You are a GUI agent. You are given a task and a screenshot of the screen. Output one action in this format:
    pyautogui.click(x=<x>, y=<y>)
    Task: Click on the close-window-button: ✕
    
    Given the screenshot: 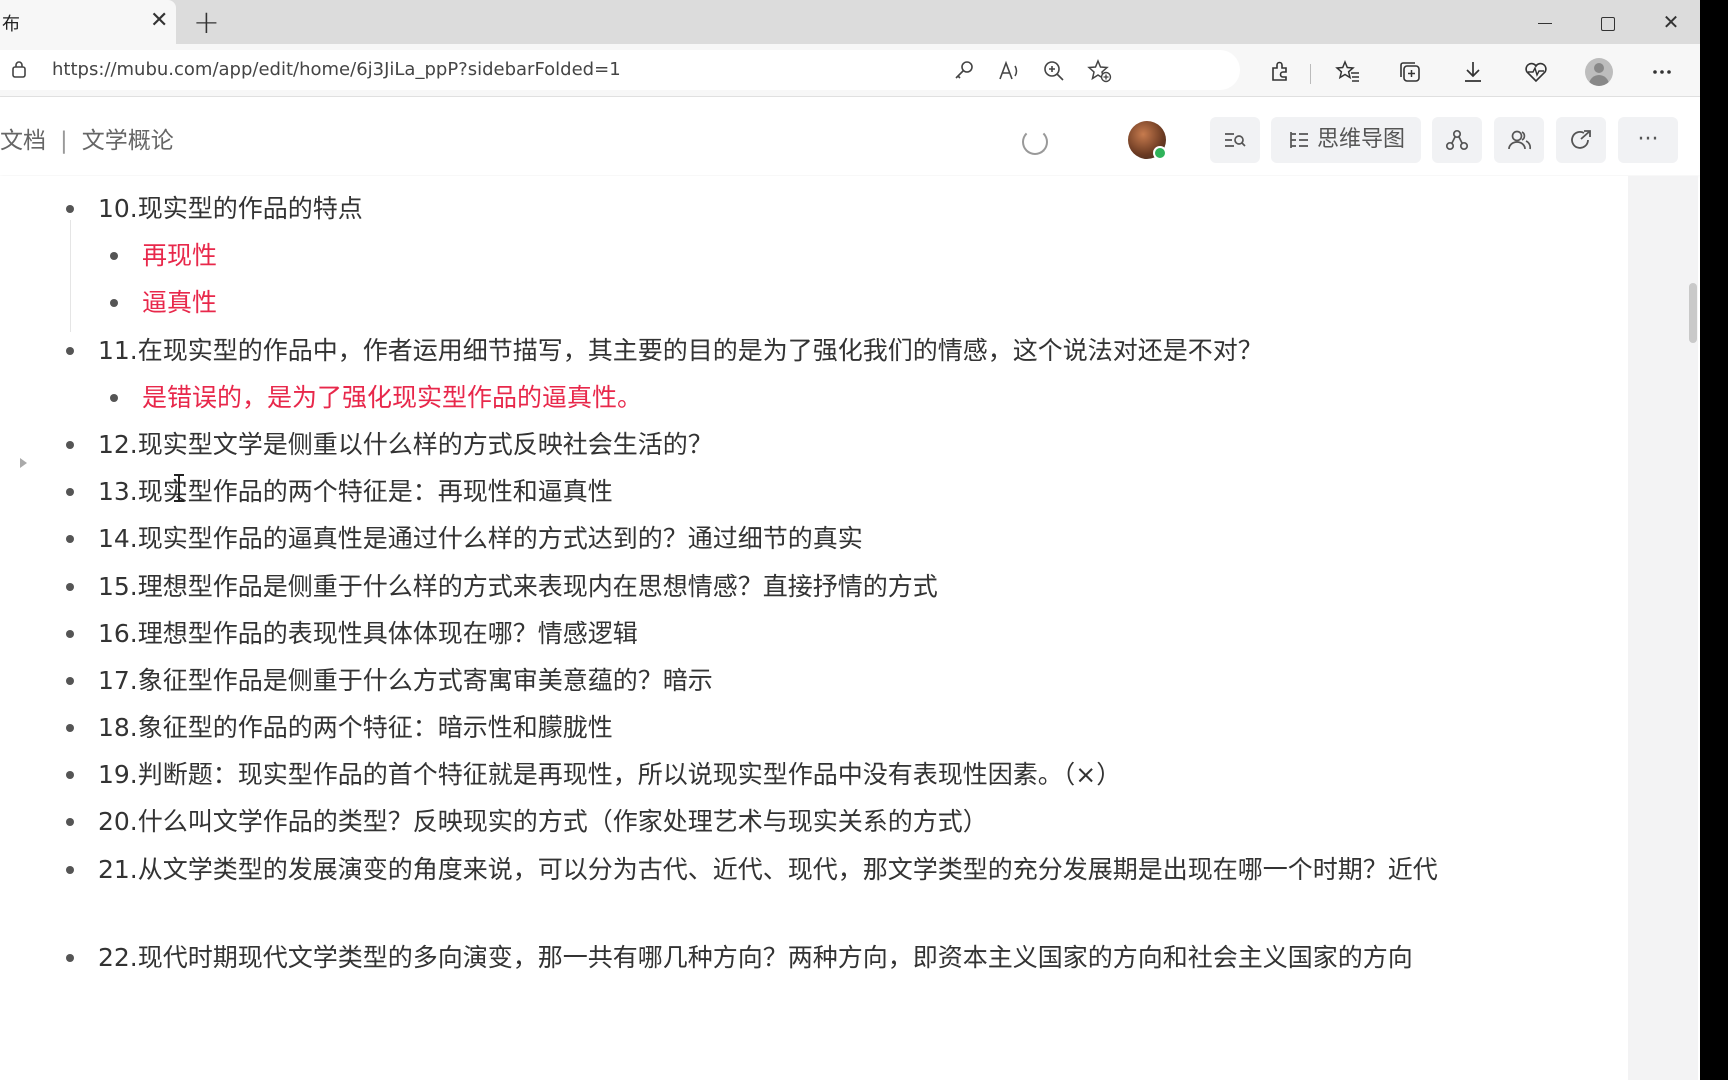 What is the action you would take?
    pyautogui.click(x=1671, y=22)
    